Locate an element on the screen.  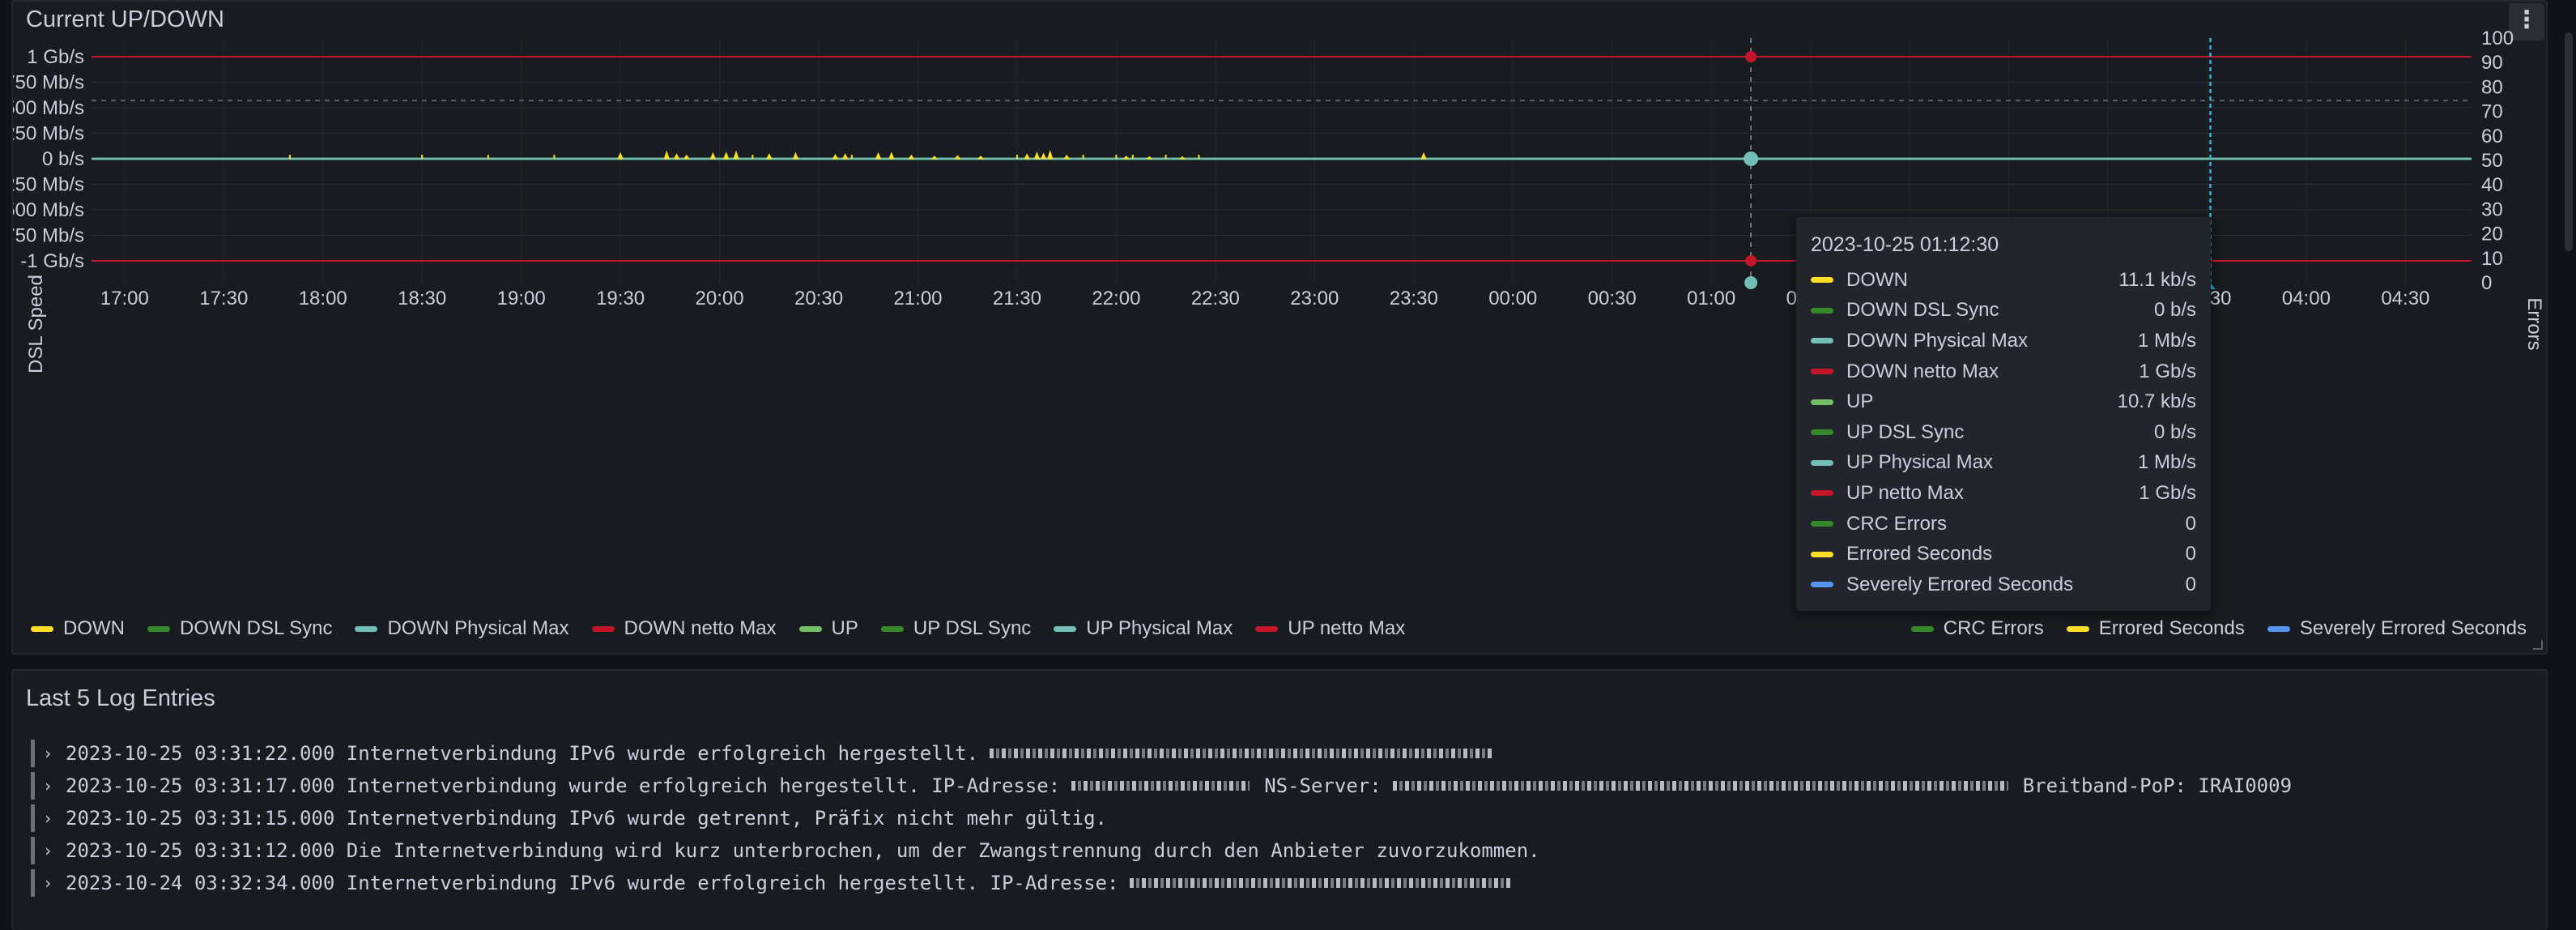
y2-tick-label: 100 is located at coordinates (2497, 38).